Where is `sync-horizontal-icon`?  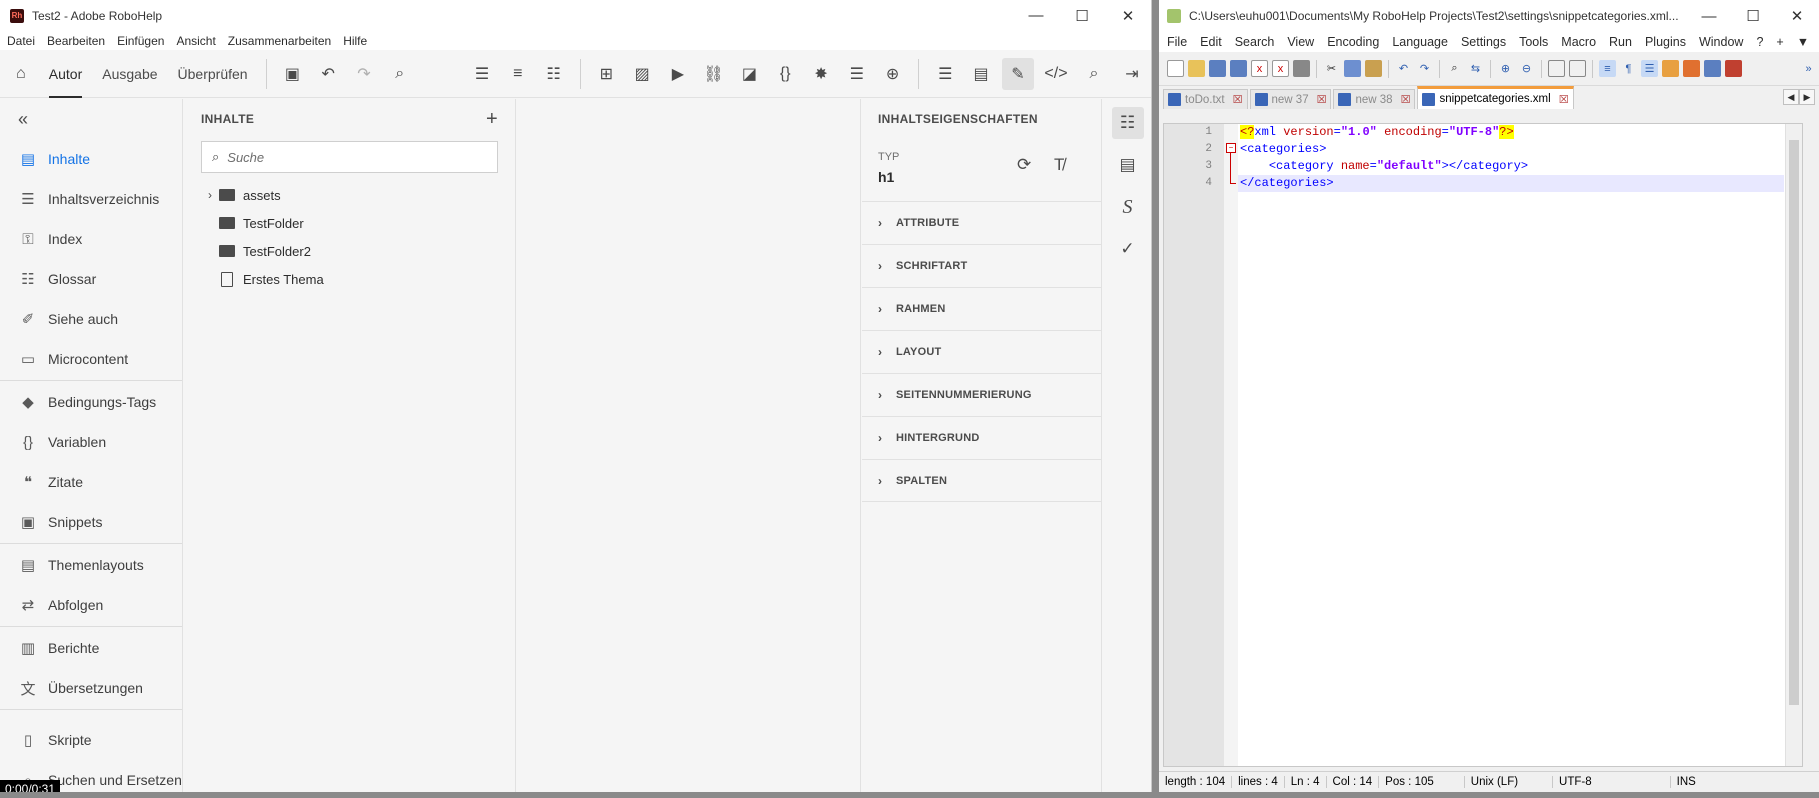 sync-horizontal-icon is located at coordinates (1577, 68).